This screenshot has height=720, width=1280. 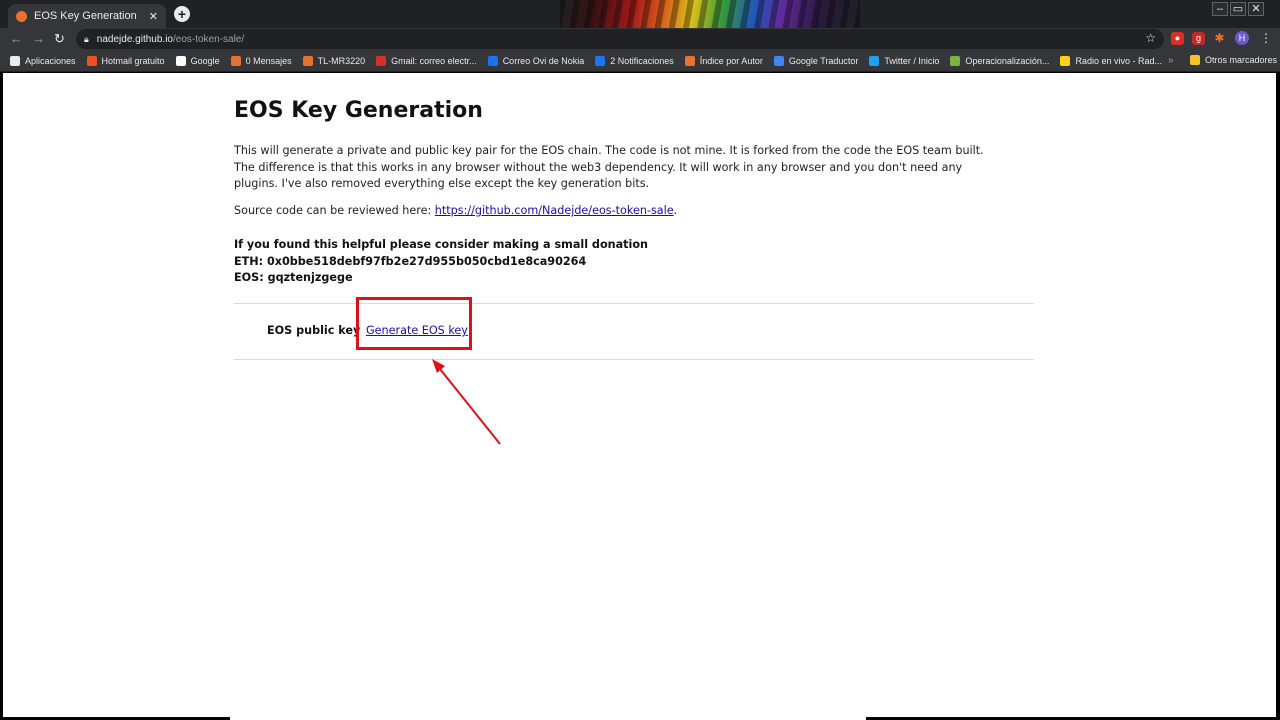 I want to click on bookmark-label: Google, so click(x=205, y=60).